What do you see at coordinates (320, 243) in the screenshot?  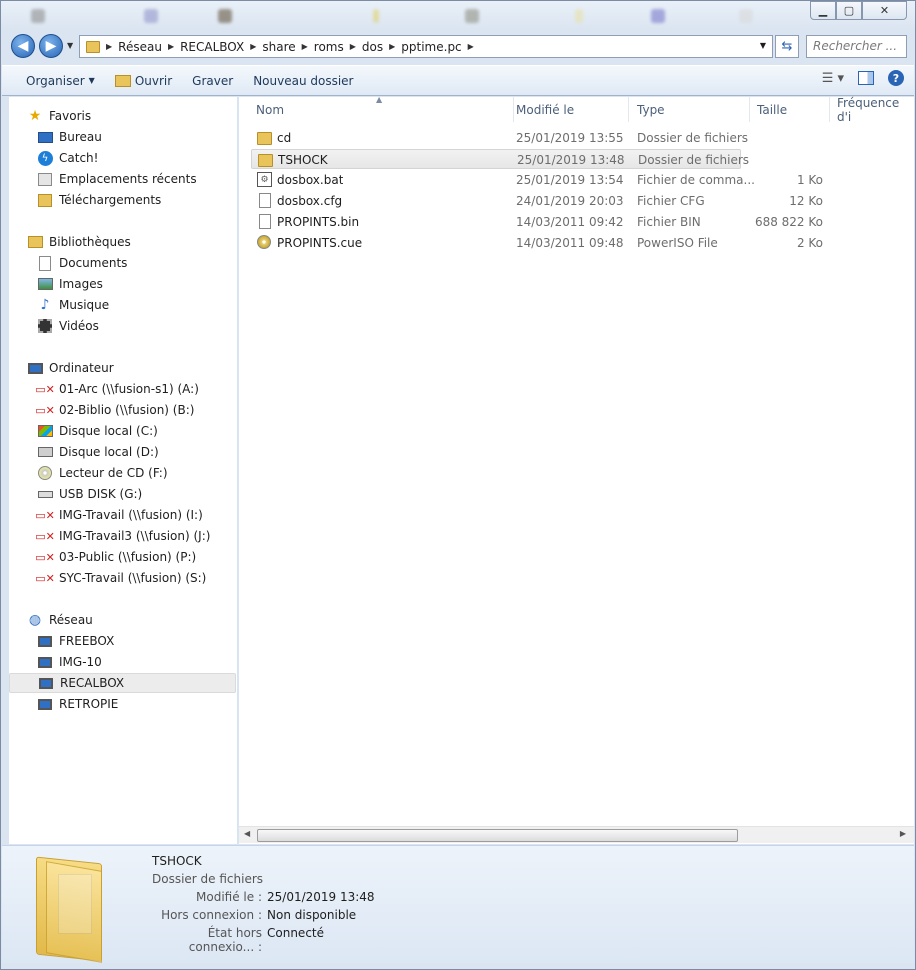 I see `file-name: PROPINTS.cue` at bounding box center [320, 243].